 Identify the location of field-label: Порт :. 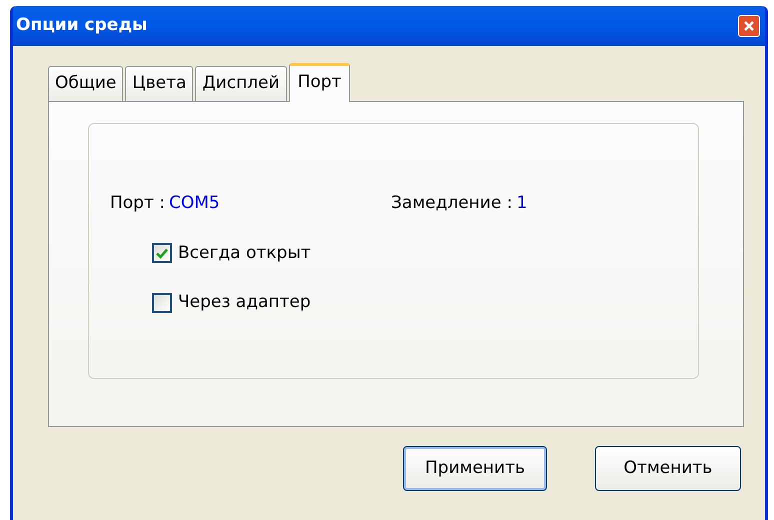
(138, 203).